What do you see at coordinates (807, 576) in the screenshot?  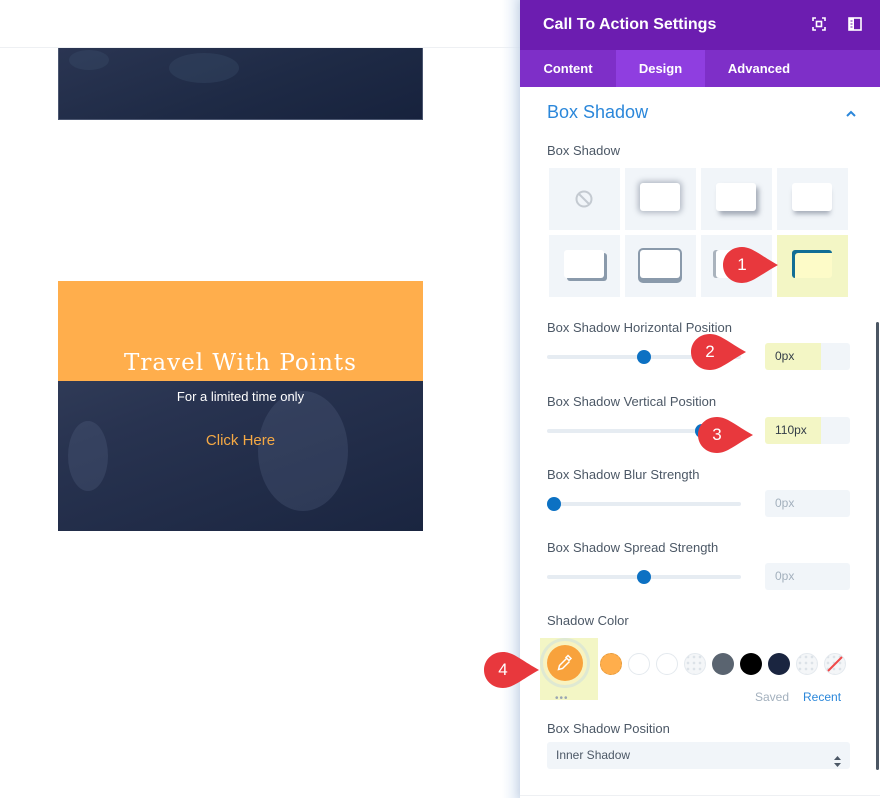 I see `spread-strength-input` at bounding box center [807, 576].